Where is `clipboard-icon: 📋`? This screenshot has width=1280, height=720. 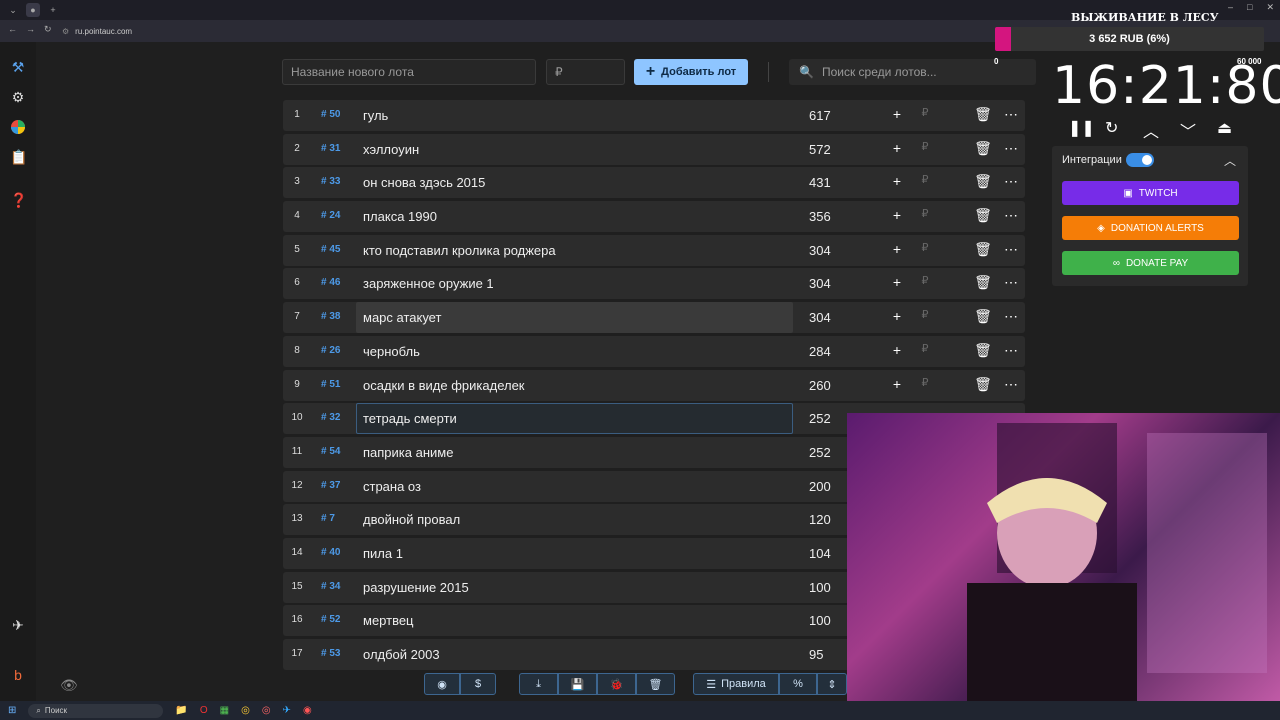 clipboard-icon: 📋 is located at coordinates (18, 157).